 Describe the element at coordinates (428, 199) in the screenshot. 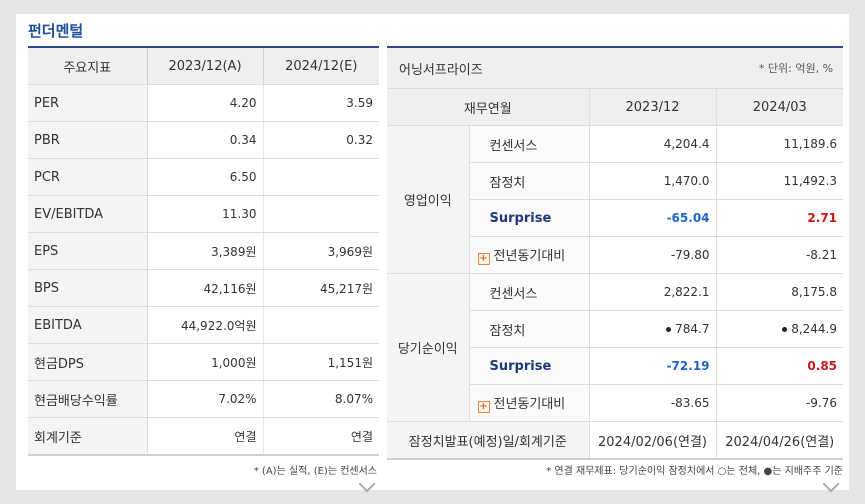

I see `group-operating-profit: 영업이익` at that location.